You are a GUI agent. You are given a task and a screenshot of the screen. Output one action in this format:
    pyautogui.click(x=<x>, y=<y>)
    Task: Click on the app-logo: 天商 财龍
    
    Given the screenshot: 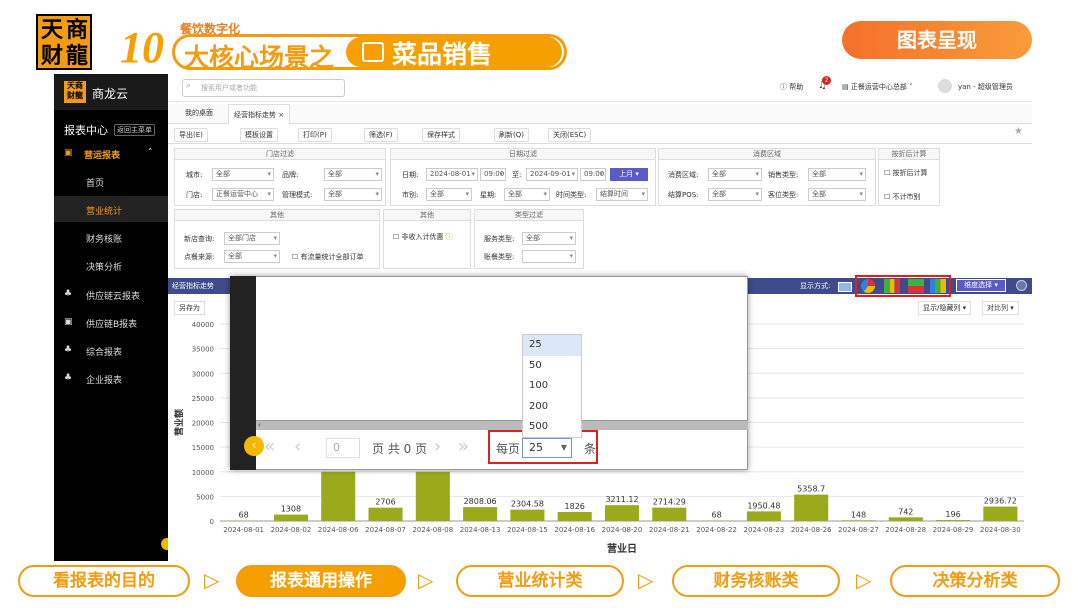 What is the action you would take?
    pyautogui.click(x=75, y=92)
    